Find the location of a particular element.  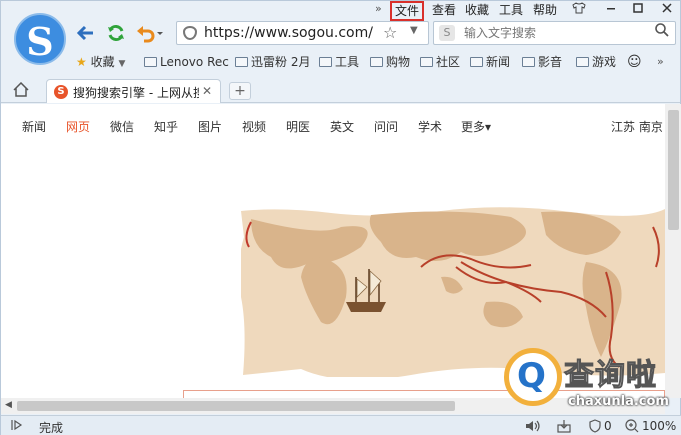

menu-tools: 工具 is located at coordinates (511, 10).